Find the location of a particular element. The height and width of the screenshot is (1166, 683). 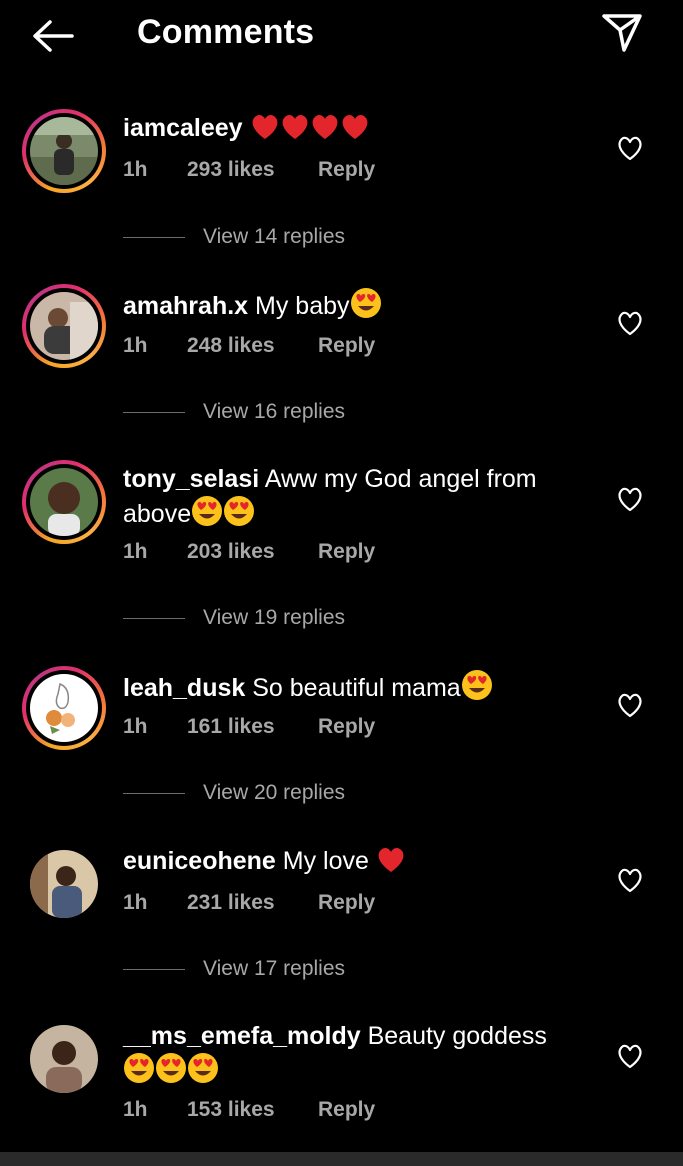

arrow-left-icon is located at coordinates (53, 36).